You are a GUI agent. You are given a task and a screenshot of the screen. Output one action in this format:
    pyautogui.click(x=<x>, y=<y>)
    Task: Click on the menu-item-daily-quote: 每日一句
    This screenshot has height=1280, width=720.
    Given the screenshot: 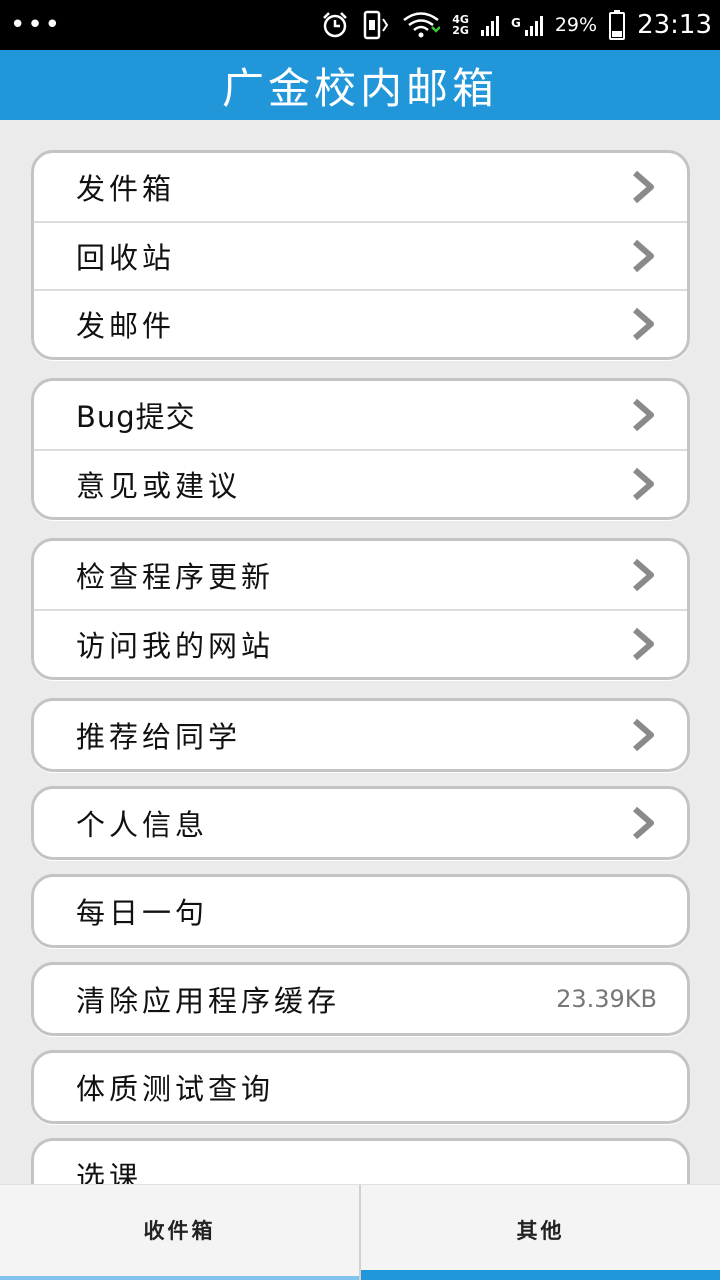 What is the action you would take?
    pyautogui.click(x=360, y=911)
    